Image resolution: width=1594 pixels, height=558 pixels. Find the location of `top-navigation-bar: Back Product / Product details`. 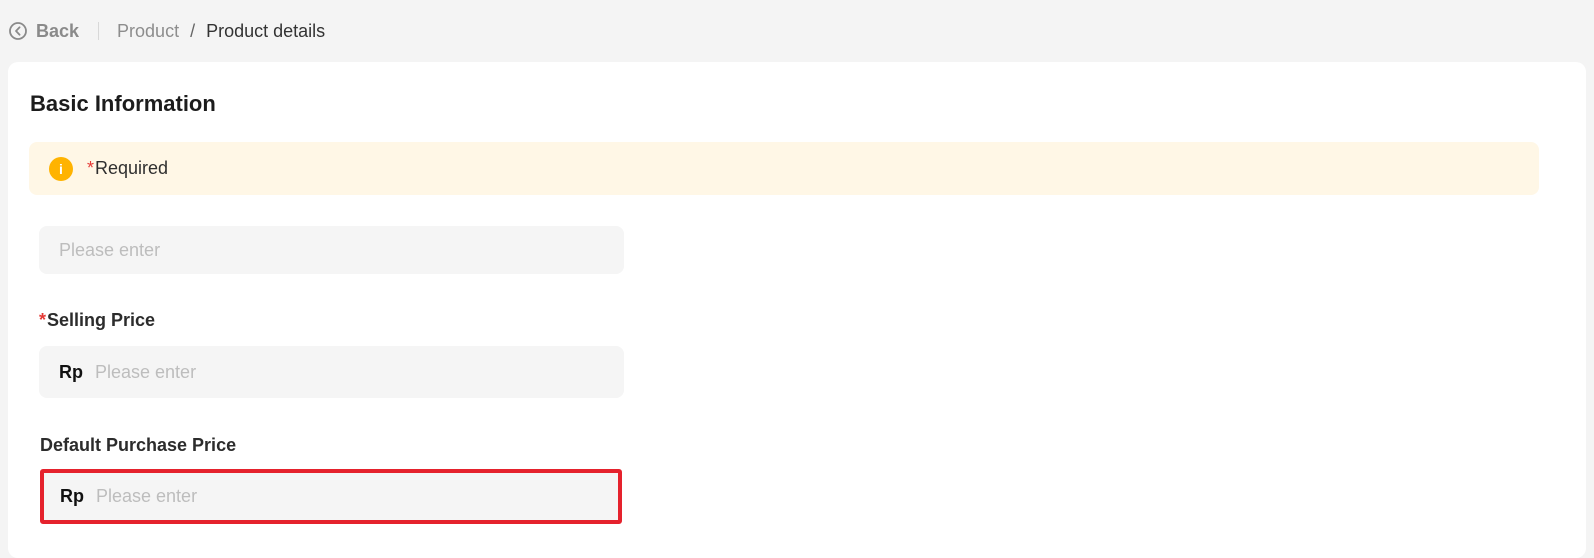

top-navigation-bar: Back Product / Product details is located at coordinates (797, 31).